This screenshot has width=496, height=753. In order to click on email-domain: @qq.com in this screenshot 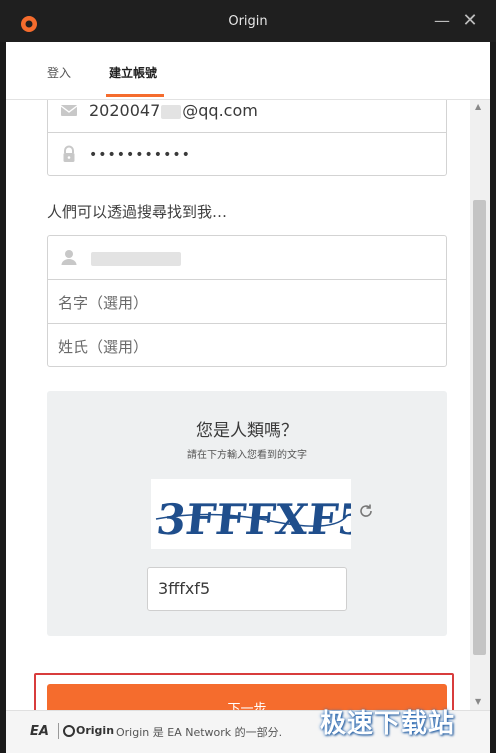, I will do `click(220, 110)`.